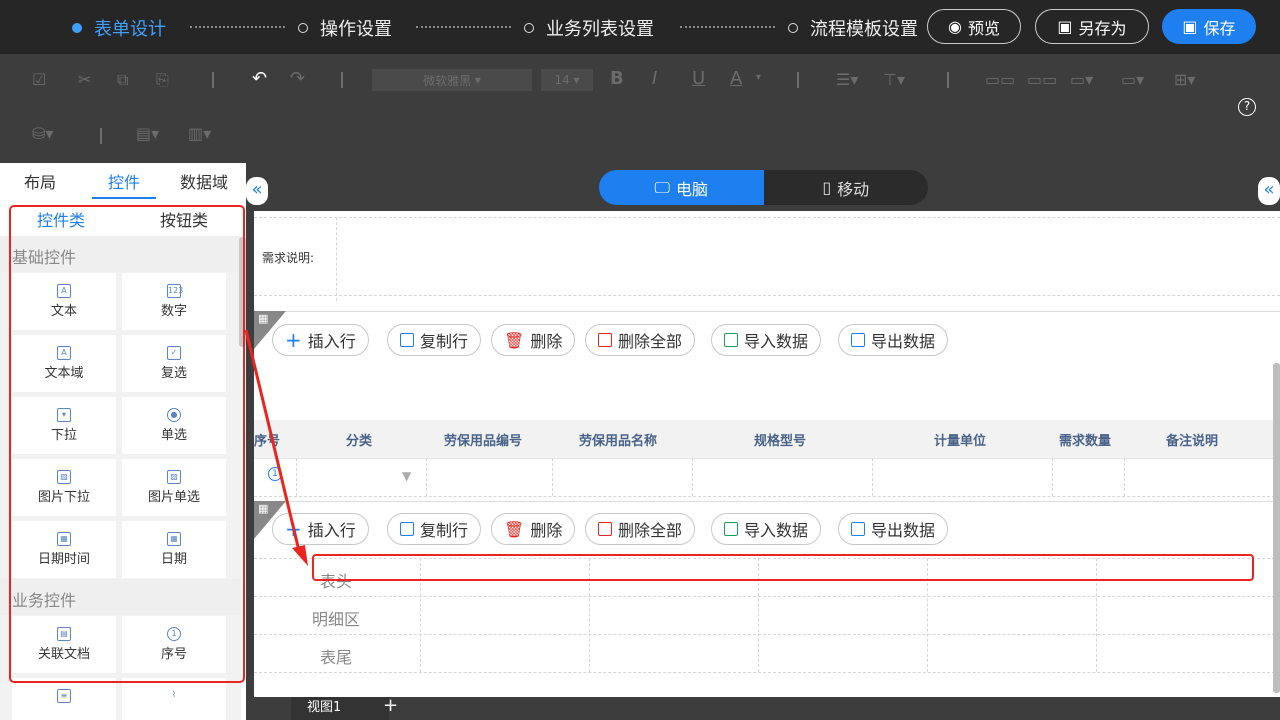 This screenshot has height=720, width=1280. I want to click on control-text: A 文本, so click(64, 301).